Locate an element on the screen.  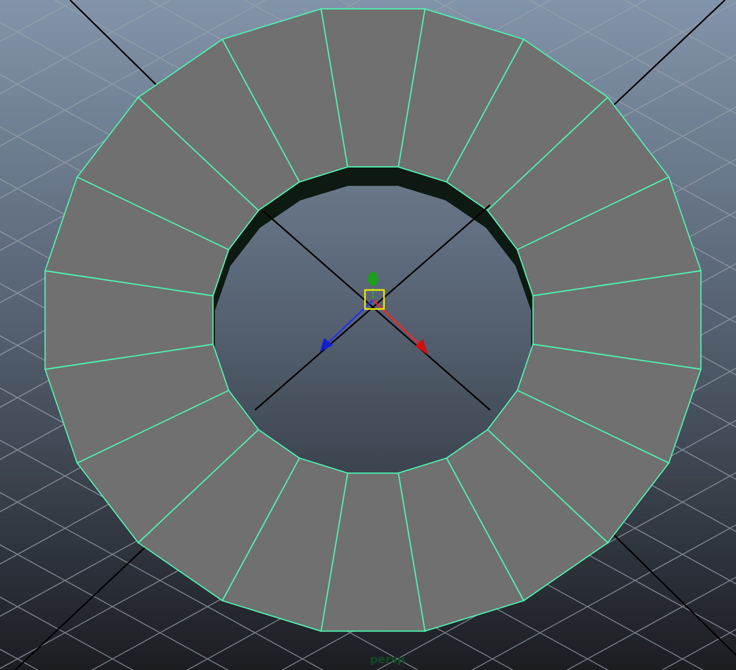
move-manipulator-icon is located at coordinates (374, 313).